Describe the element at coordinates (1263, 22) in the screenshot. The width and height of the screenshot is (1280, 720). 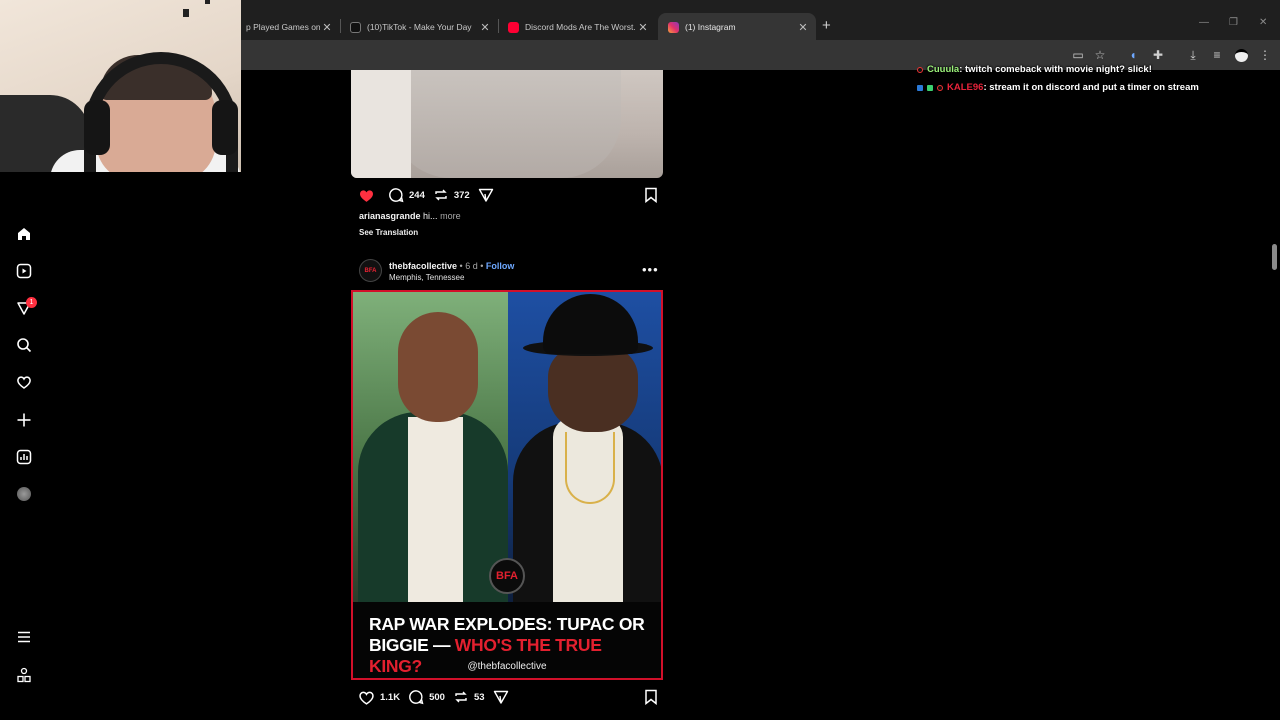
I see `close-window-icon: ✕` at that location.